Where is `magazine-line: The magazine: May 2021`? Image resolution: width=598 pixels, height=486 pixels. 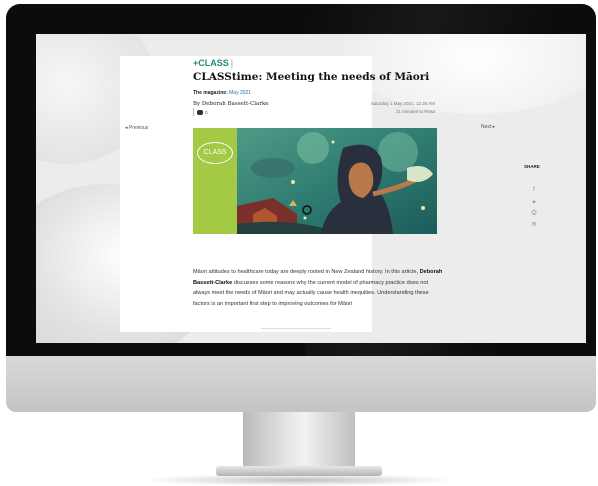 magazine-line: The magazine: May 2021 is located at coordinates (222, 93).